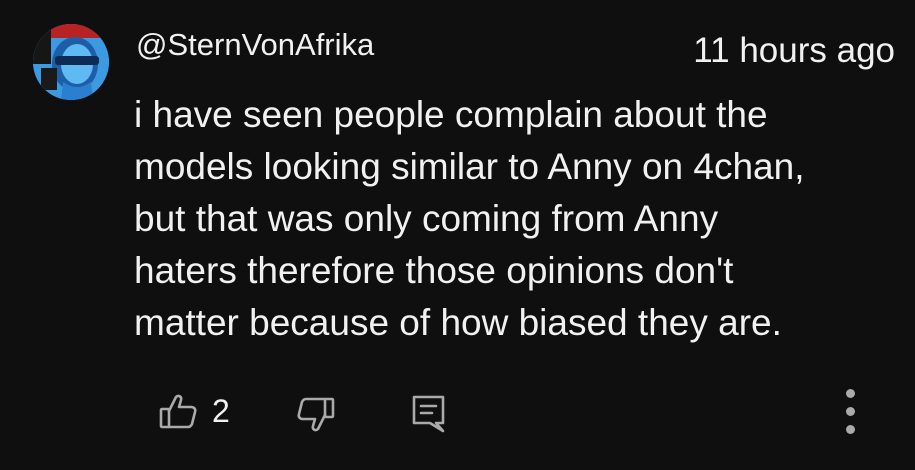  What do you see at coordinates (178, 411) in the screenshot?
I see `thumbs-up-icon` at bounding box center [178, 411].